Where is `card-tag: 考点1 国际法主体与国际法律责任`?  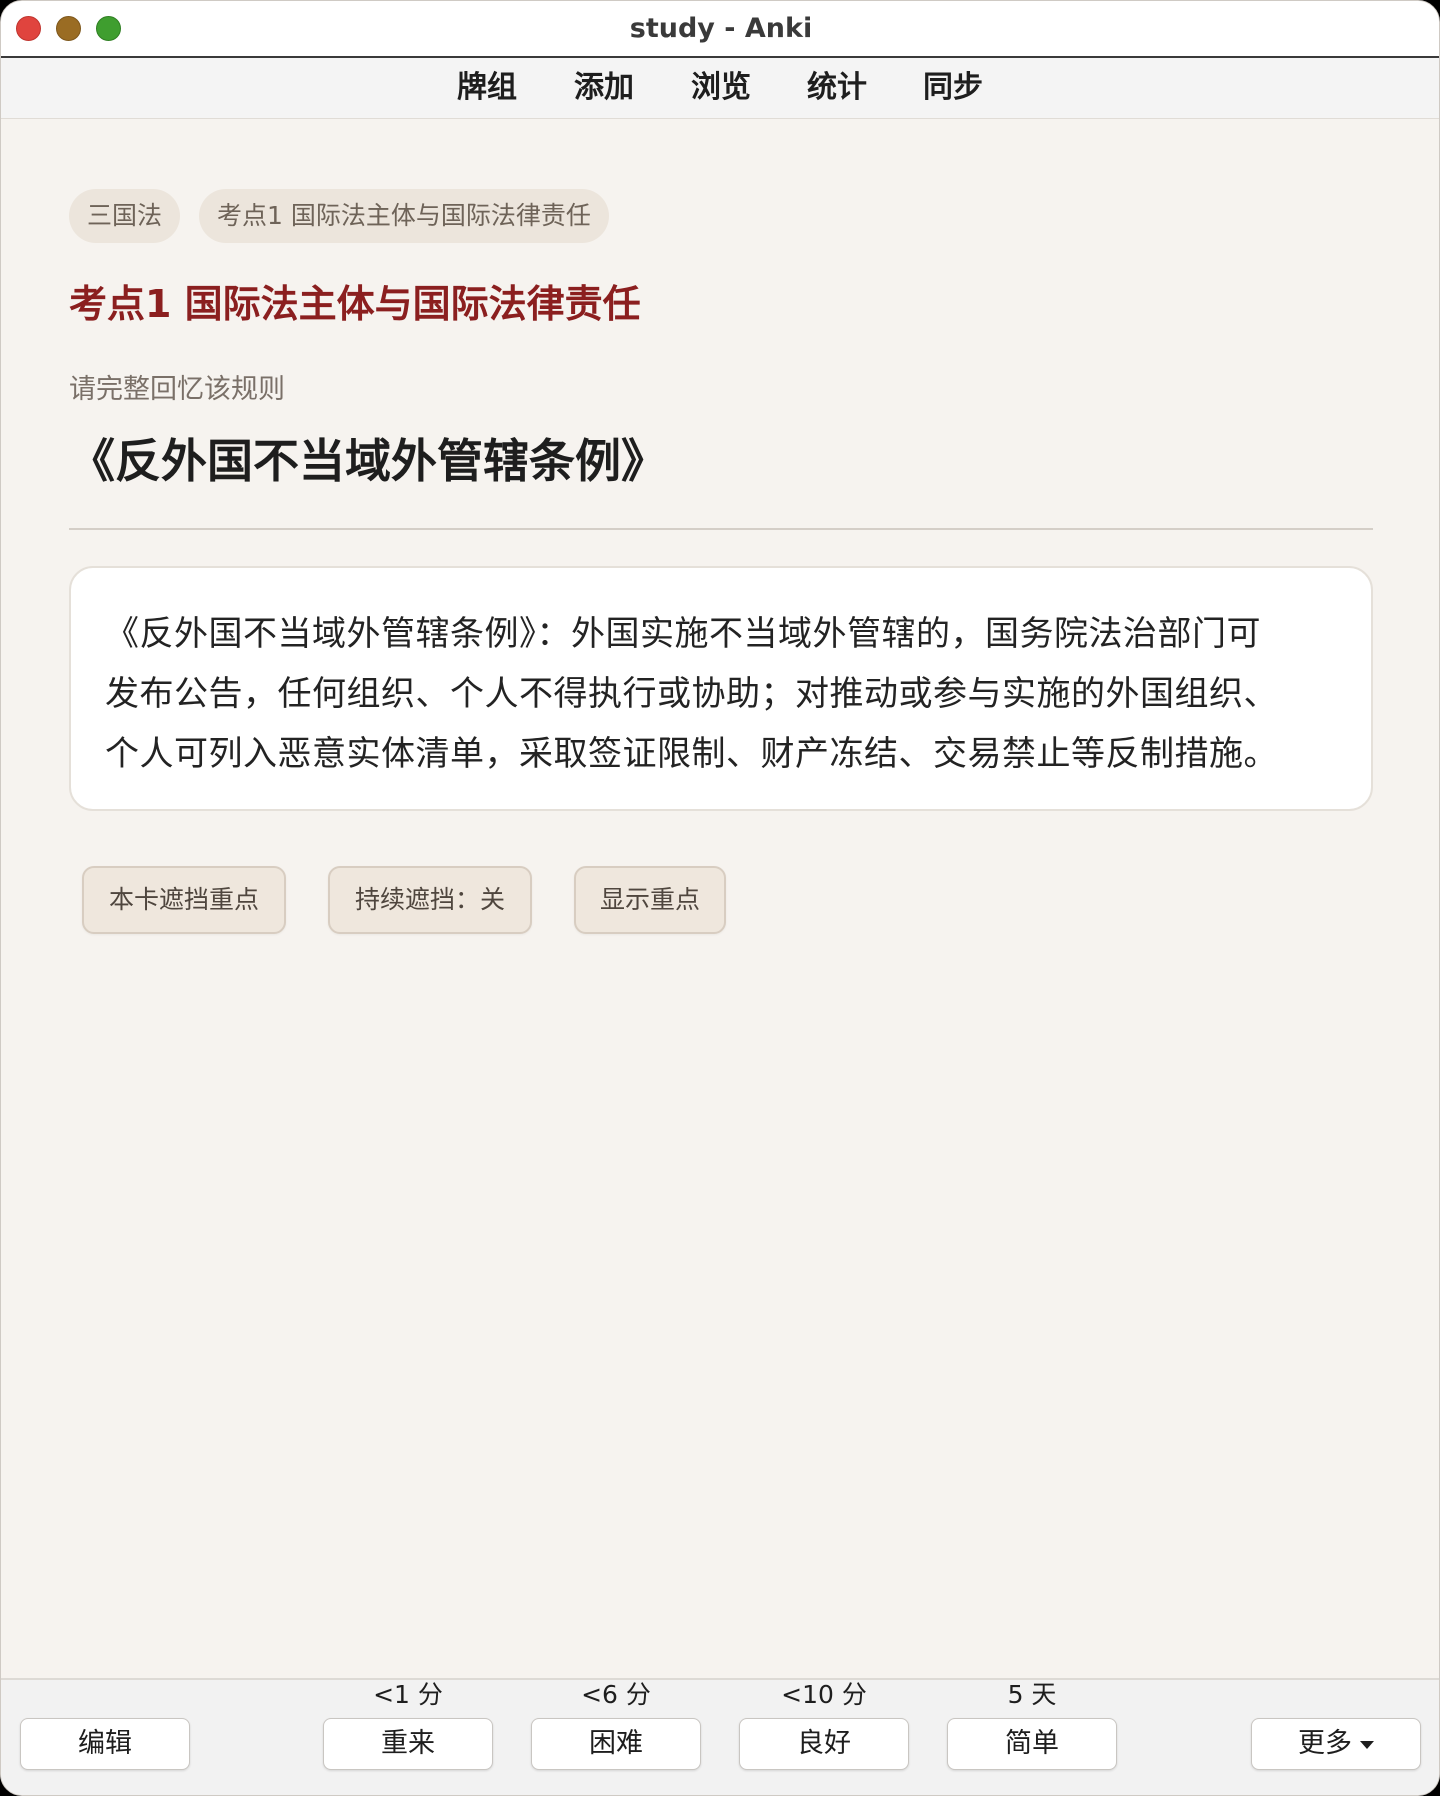
card-tag: 考点1 国际法主体与国际法律责任 is located at coordinates (404, 216).